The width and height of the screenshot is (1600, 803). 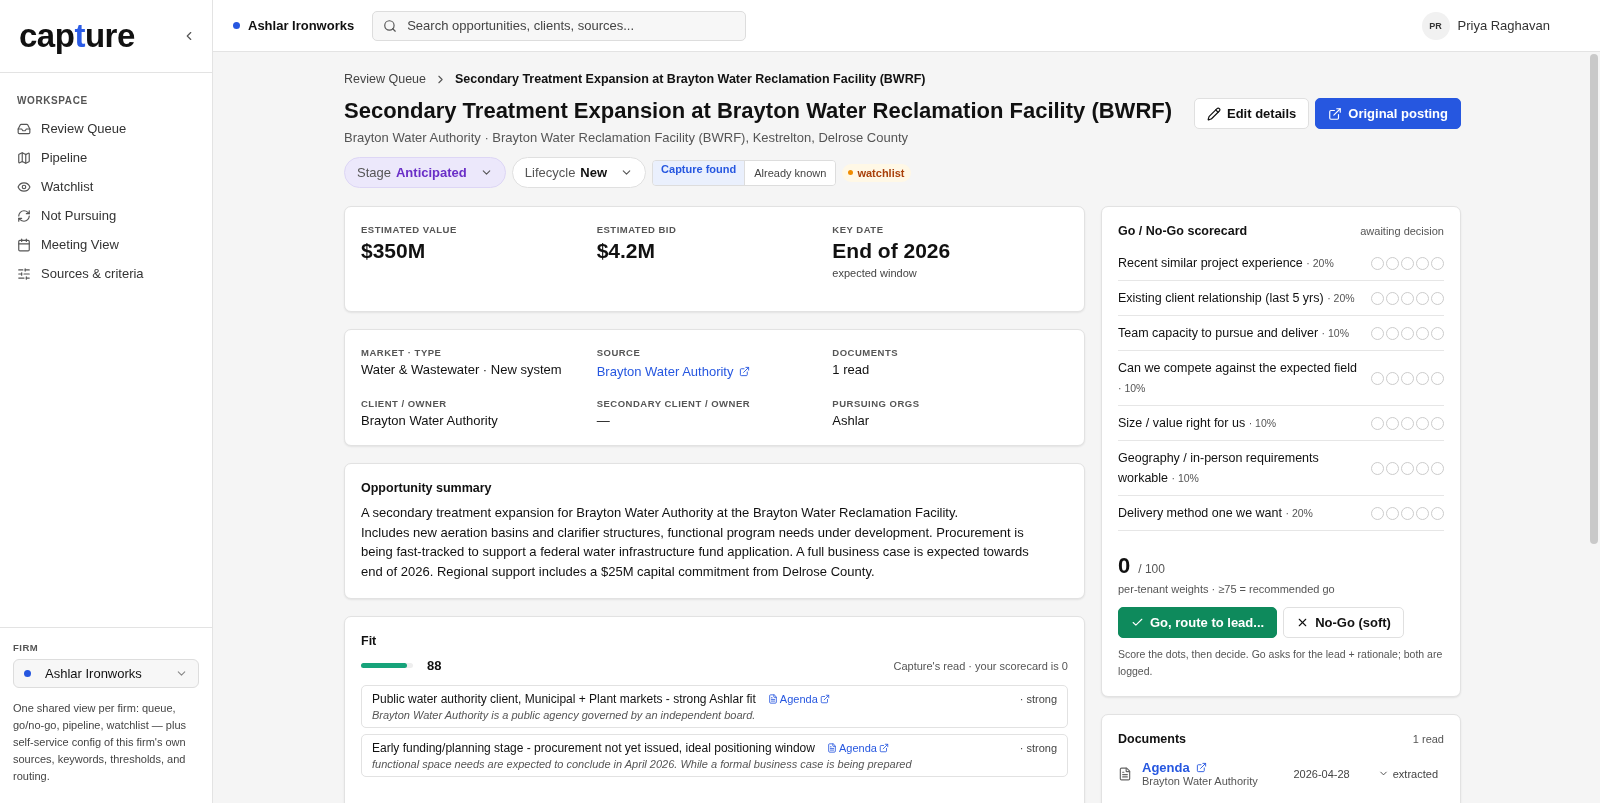 I want to click on page-title: Secondary Treatment Expansion at Brayton Water Reclamation Facility (BWRF), so click(x=758, y=111).